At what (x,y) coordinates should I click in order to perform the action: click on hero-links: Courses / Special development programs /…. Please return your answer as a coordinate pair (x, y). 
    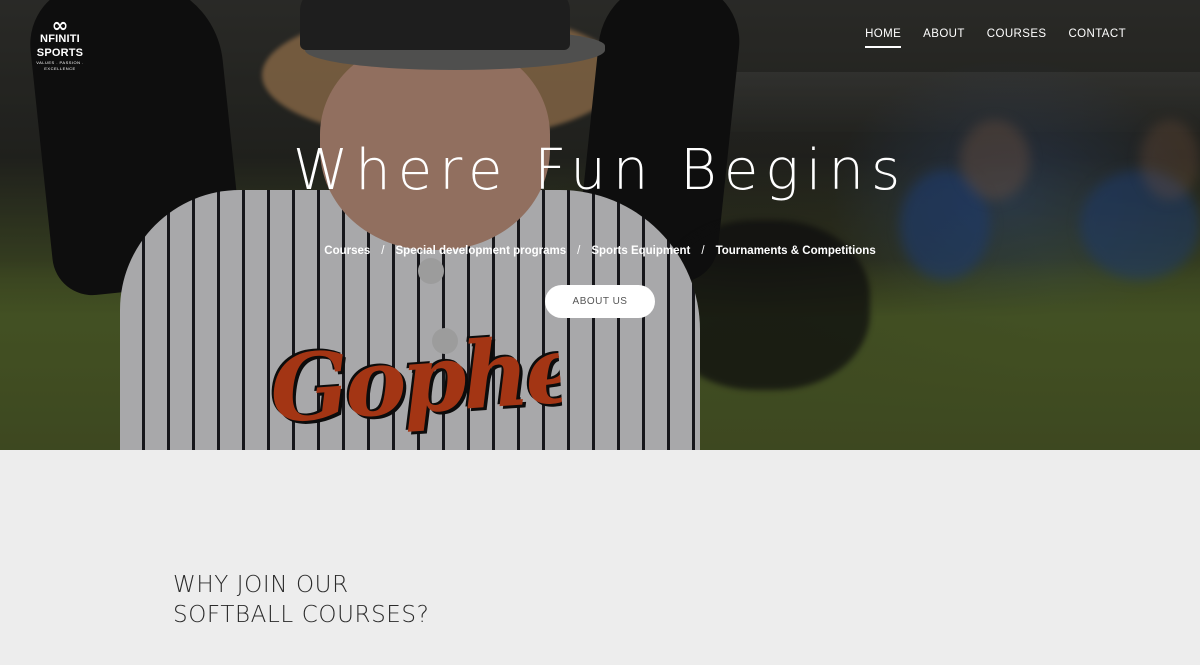
    Looking at the image, I should click on (600, 251).